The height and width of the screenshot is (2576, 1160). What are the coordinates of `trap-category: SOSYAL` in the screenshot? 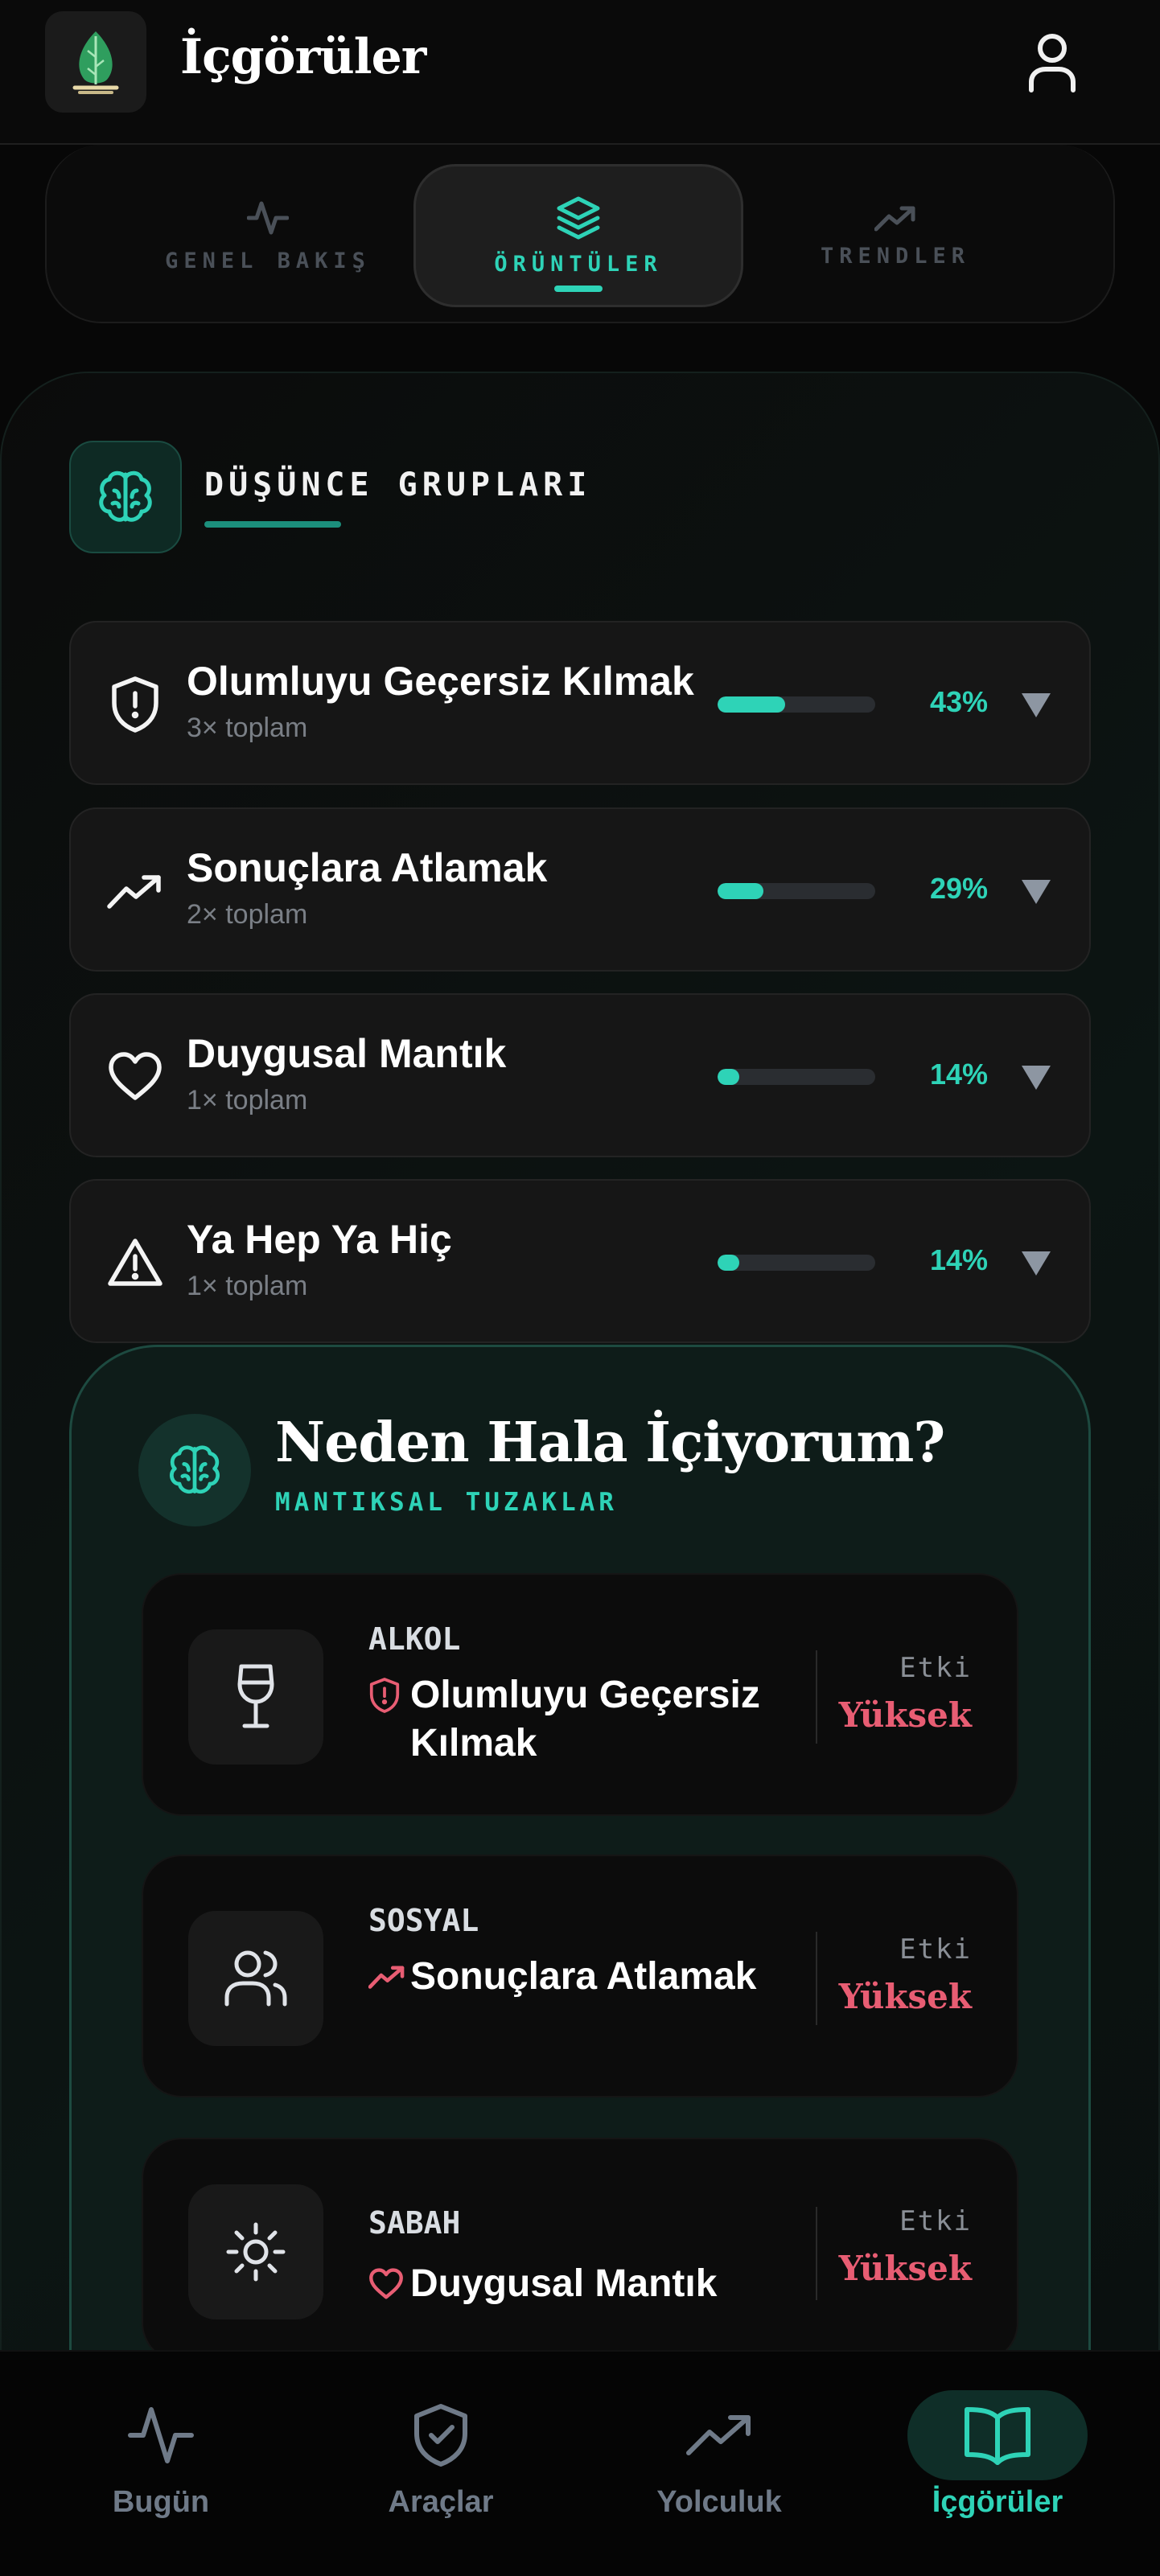 It's located at (423, 1920).